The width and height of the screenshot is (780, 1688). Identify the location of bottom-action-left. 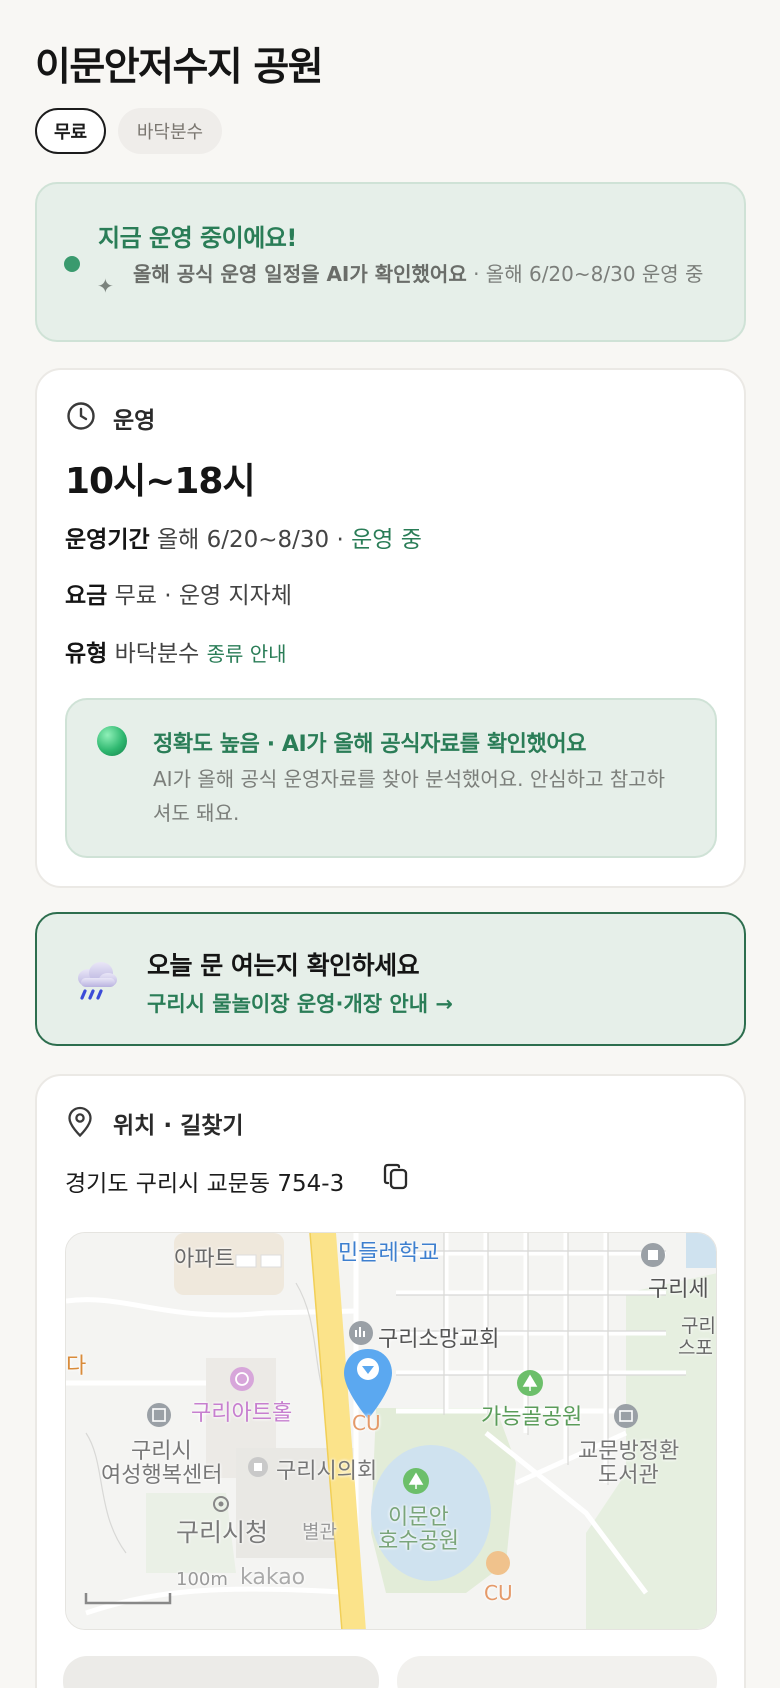
(221, 1672).